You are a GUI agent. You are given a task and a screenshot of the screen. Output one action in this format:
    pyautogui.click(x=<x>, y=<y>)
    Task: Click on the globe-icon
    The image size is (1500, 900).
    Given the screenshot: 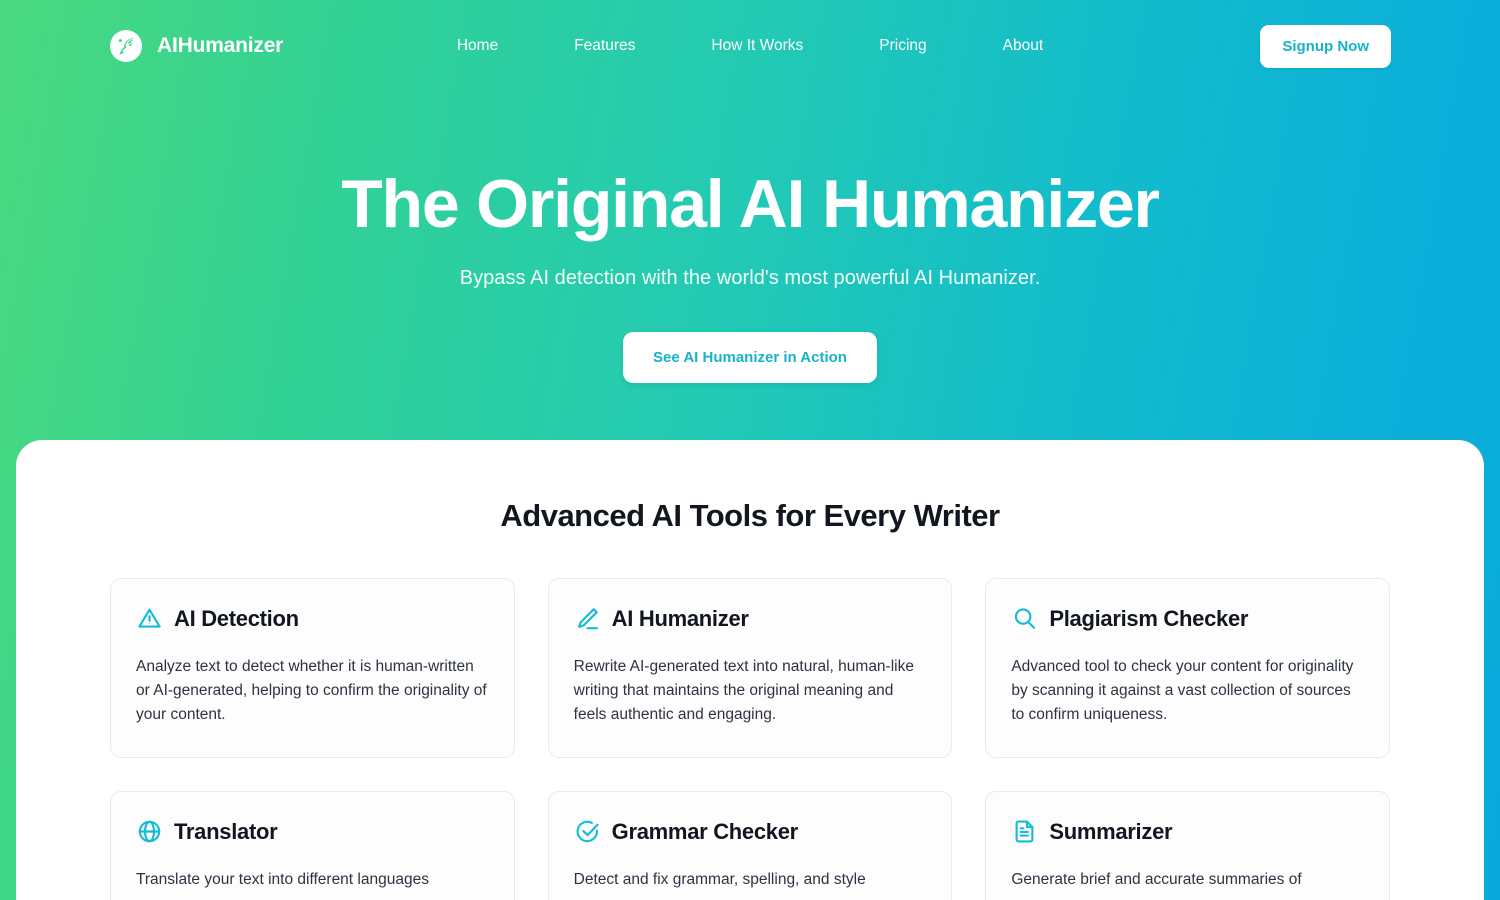 What is the action you would take?
    pyautogui.click(x=149, y=831)
    